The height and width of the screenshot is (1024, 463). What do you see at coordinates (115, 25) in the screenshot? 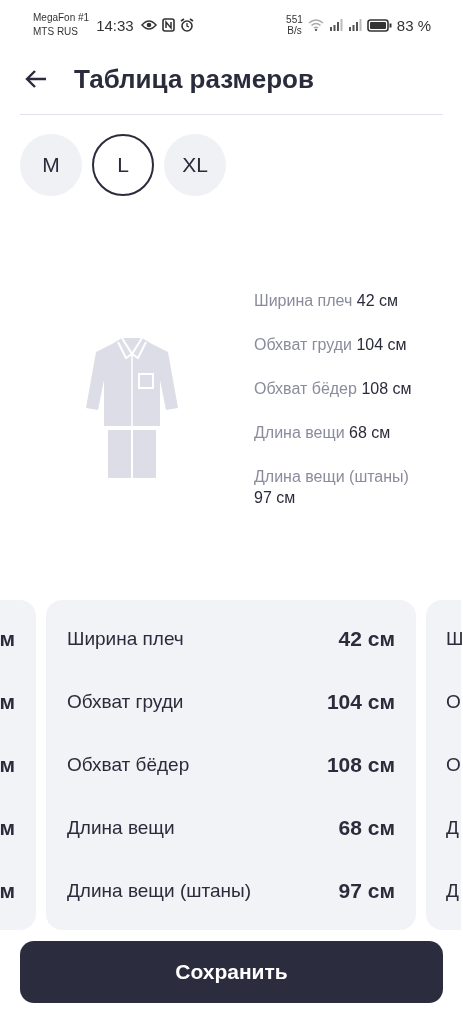
I see `clock-time: 14:33` at bounding box center [115, 25].